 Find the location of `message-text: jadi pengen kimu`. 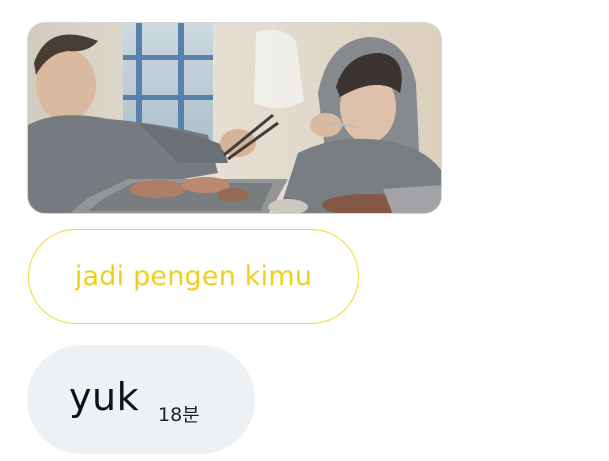

message-text: jadi pengen kimu is located at coordinates (193, 276).